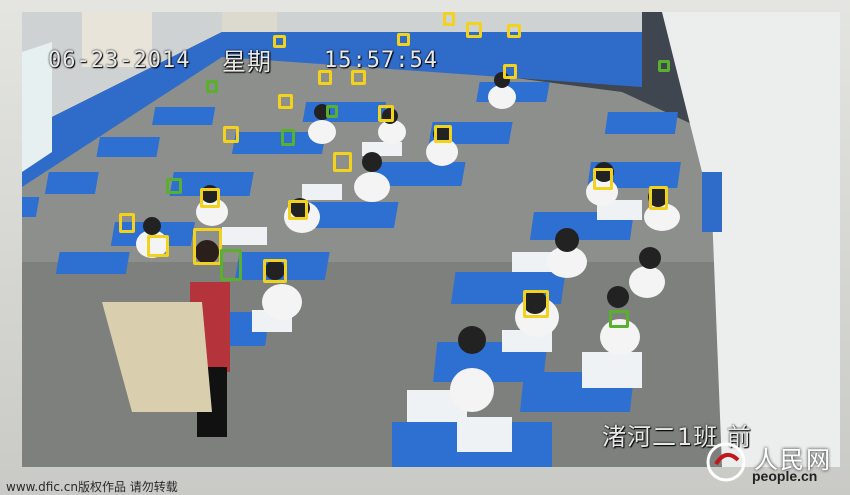  Describe the element at coordinates (785, 476) in the screenshot. I see `brand-url: people.cn` at that location.